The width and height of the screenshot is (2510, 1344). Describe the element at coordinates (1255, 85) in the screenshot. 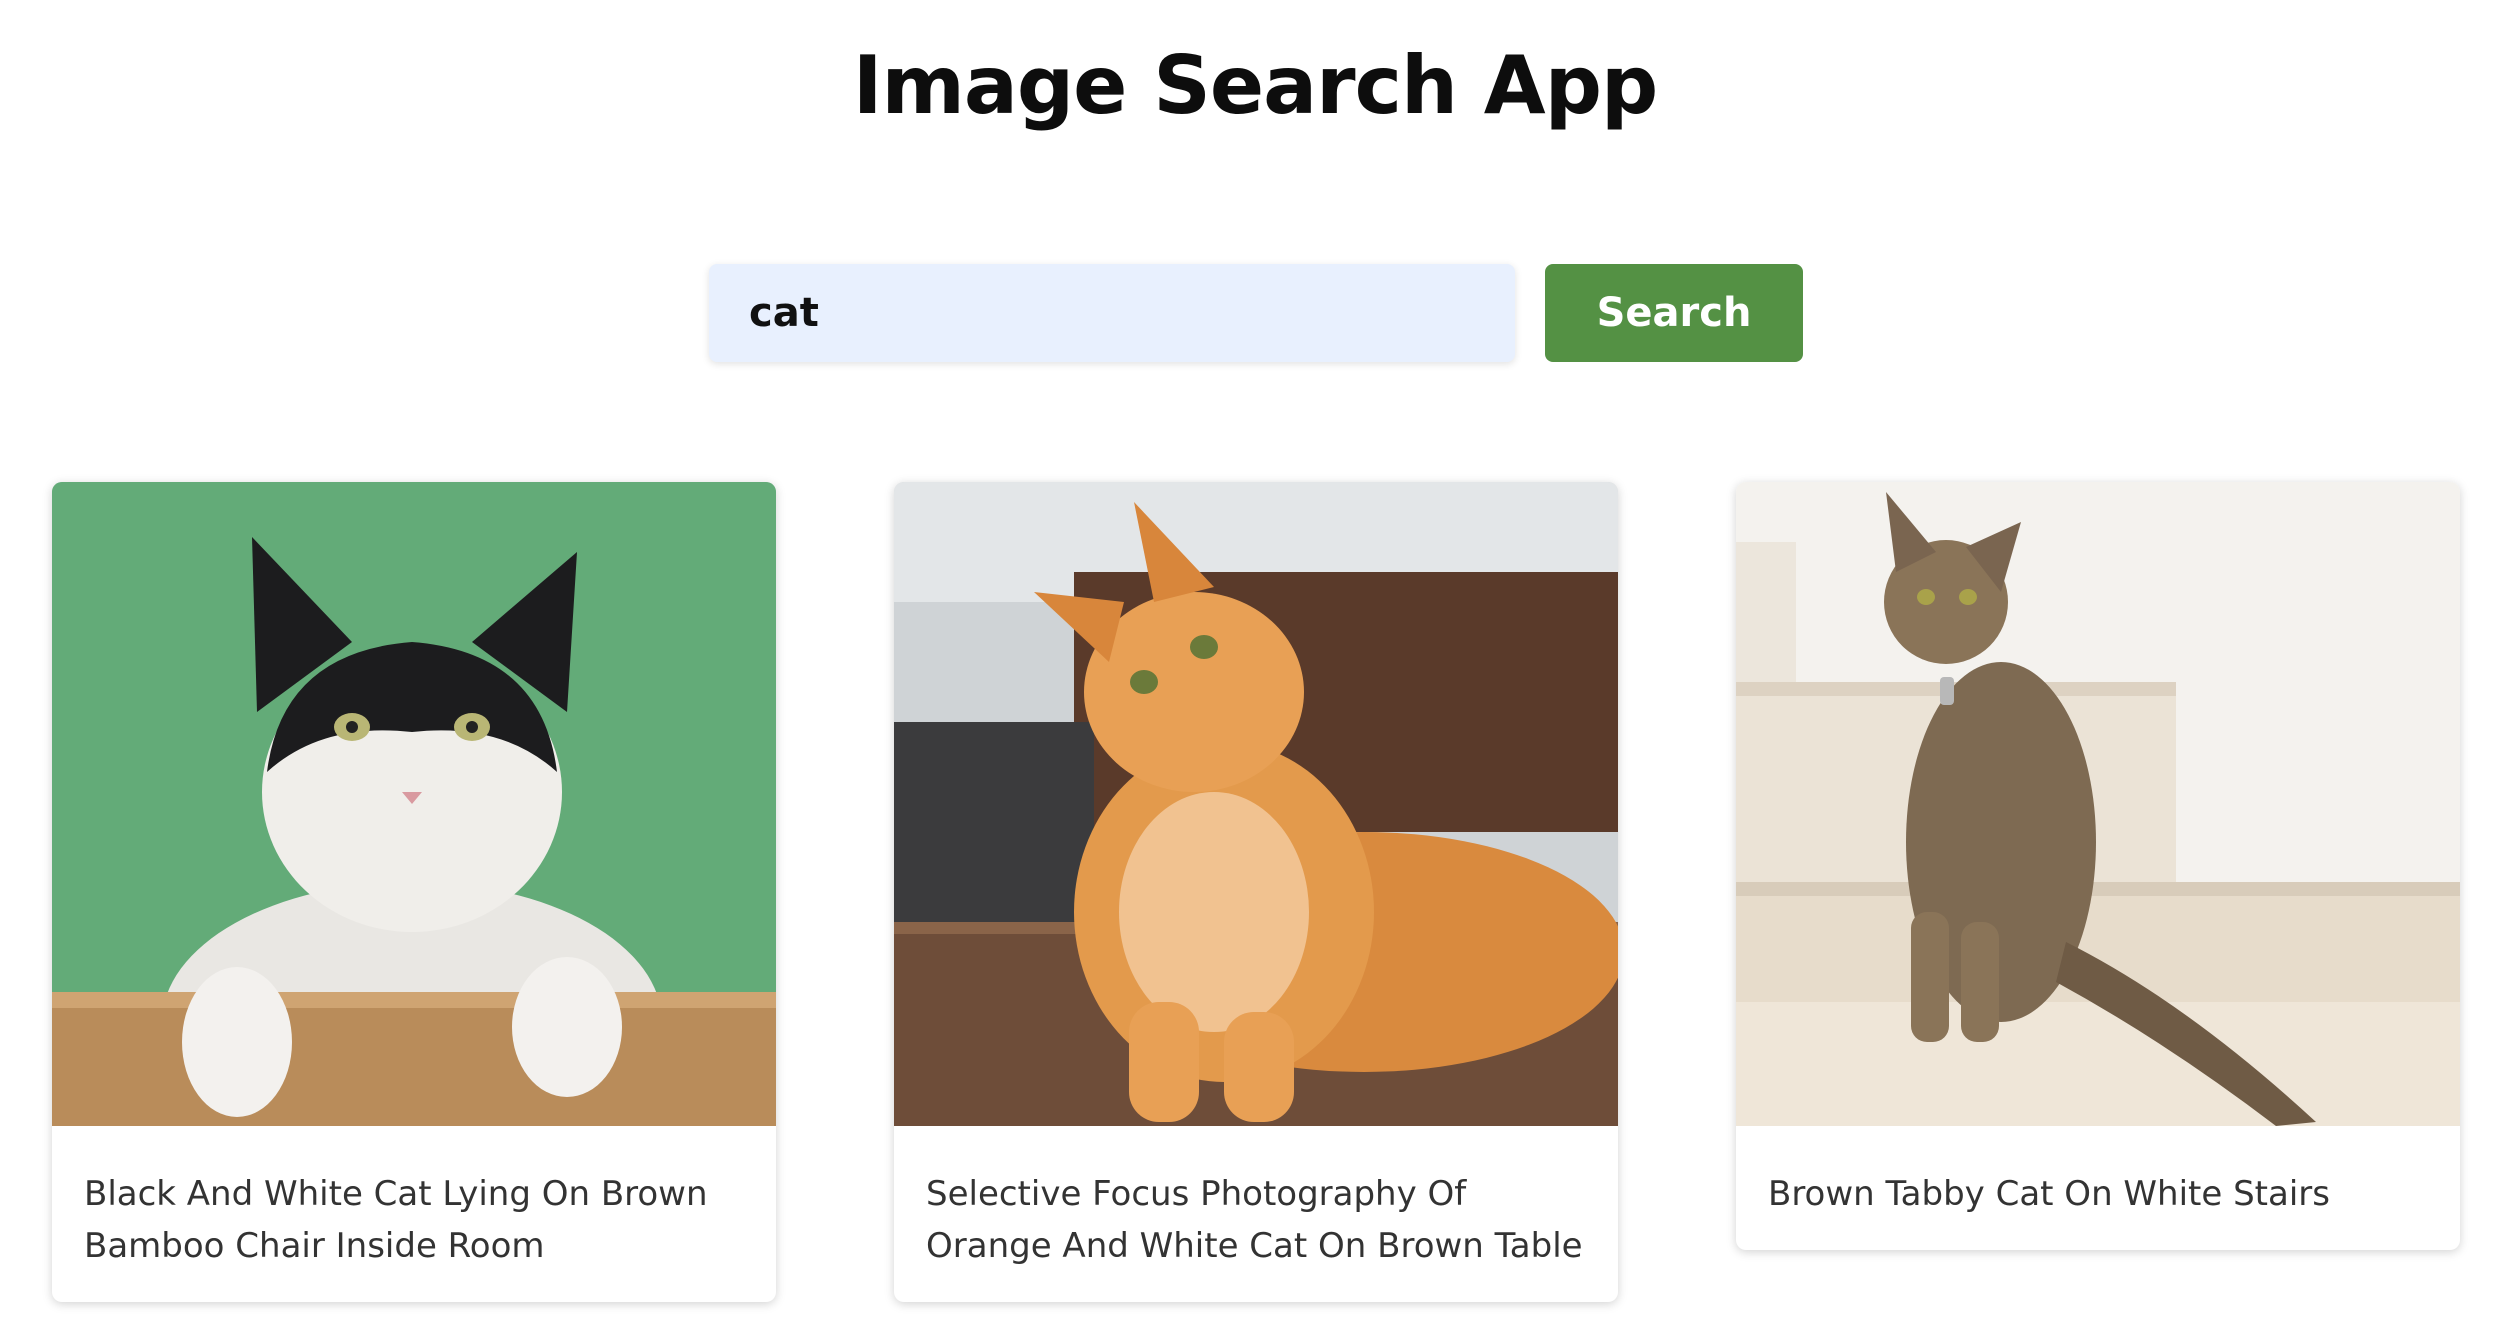

I see `page-title: Image Search App` at that location.